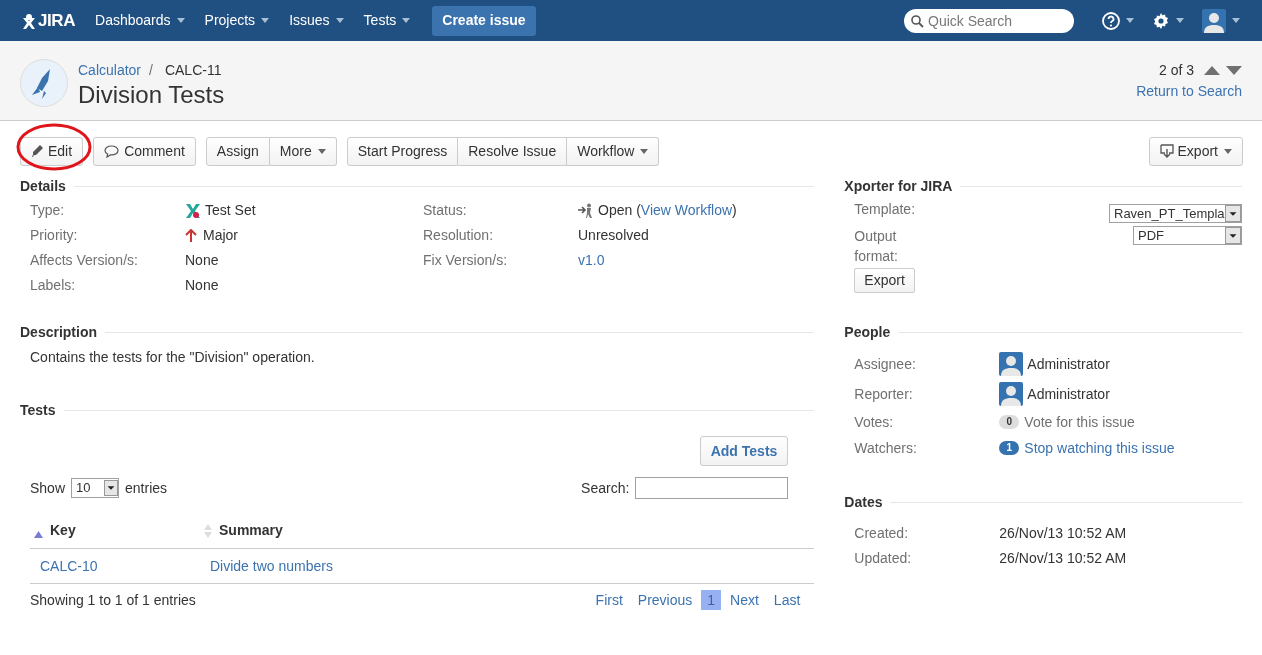 Image resolution: width=1262 pixels, height=655 pixels. What do you see at coordinates (37, 151) in the screenshot?
I see `pencil-icon` at bounding box center [37, 151].